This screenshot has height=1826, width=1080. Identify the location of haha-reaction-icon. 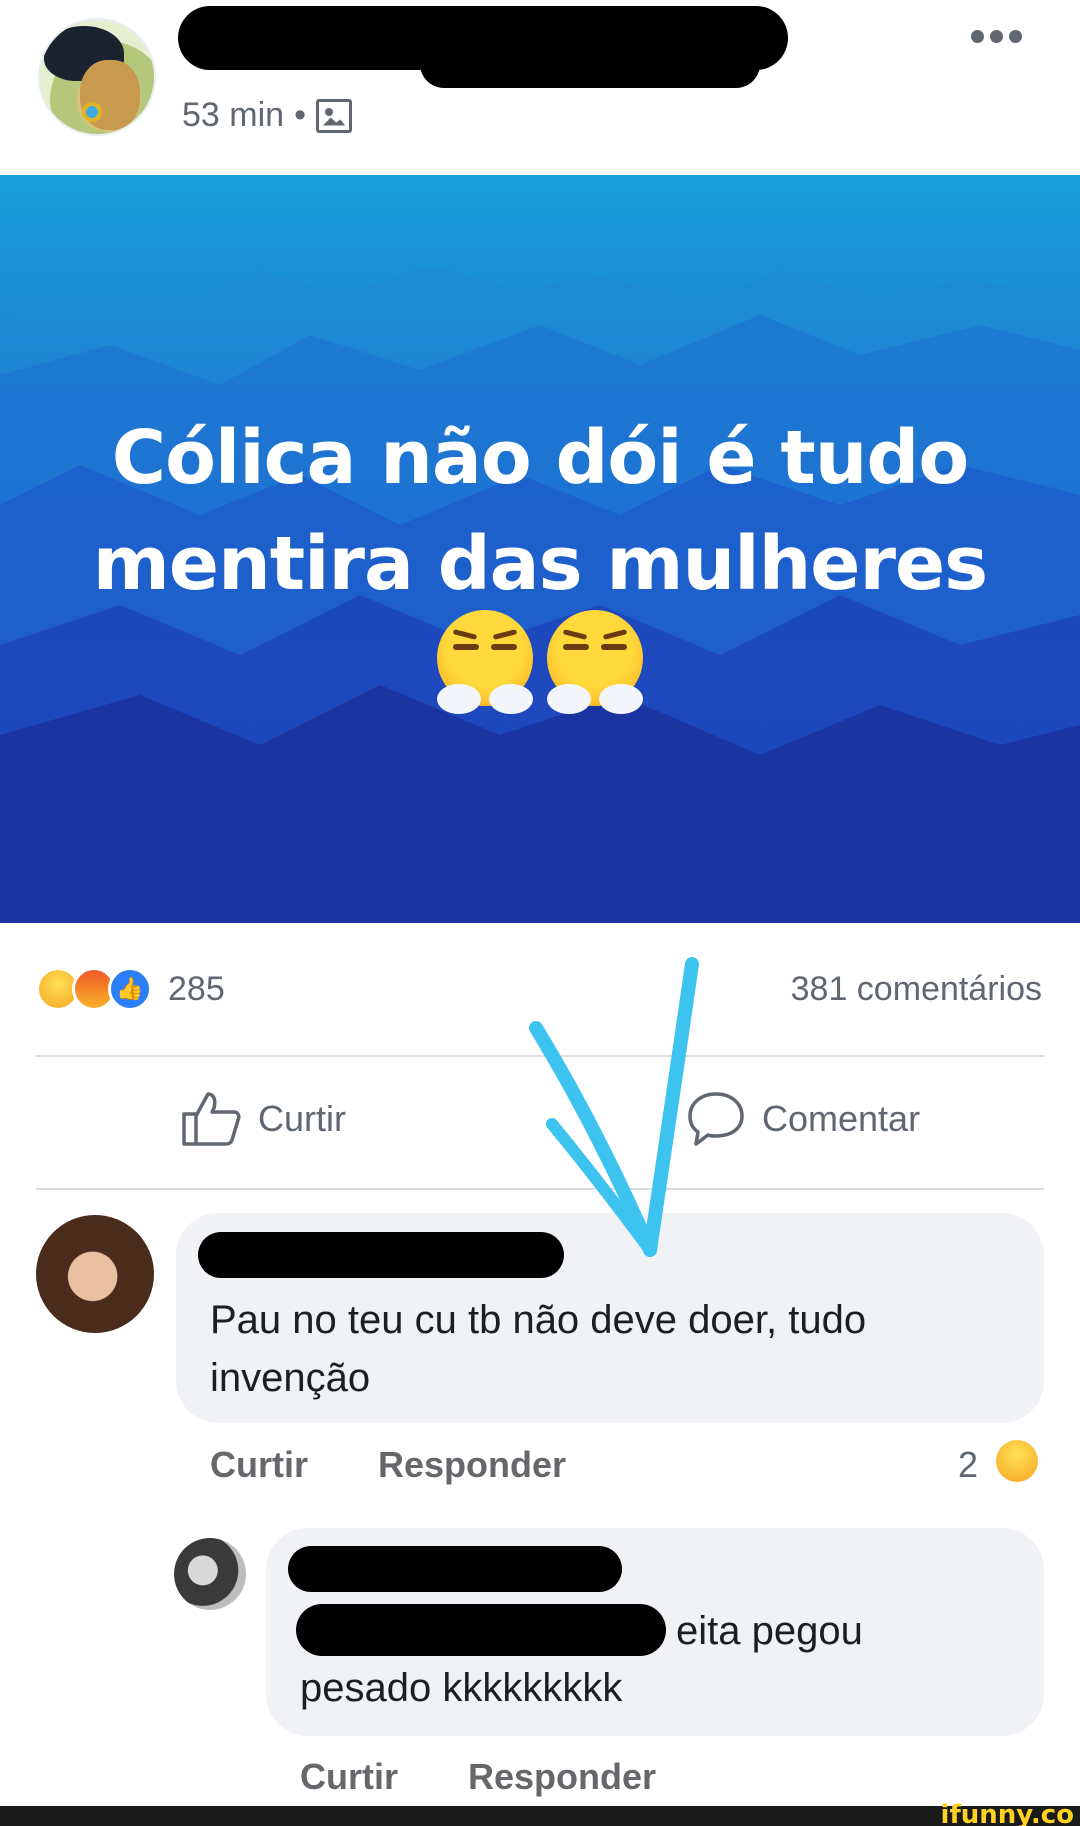
(1017, 1461).